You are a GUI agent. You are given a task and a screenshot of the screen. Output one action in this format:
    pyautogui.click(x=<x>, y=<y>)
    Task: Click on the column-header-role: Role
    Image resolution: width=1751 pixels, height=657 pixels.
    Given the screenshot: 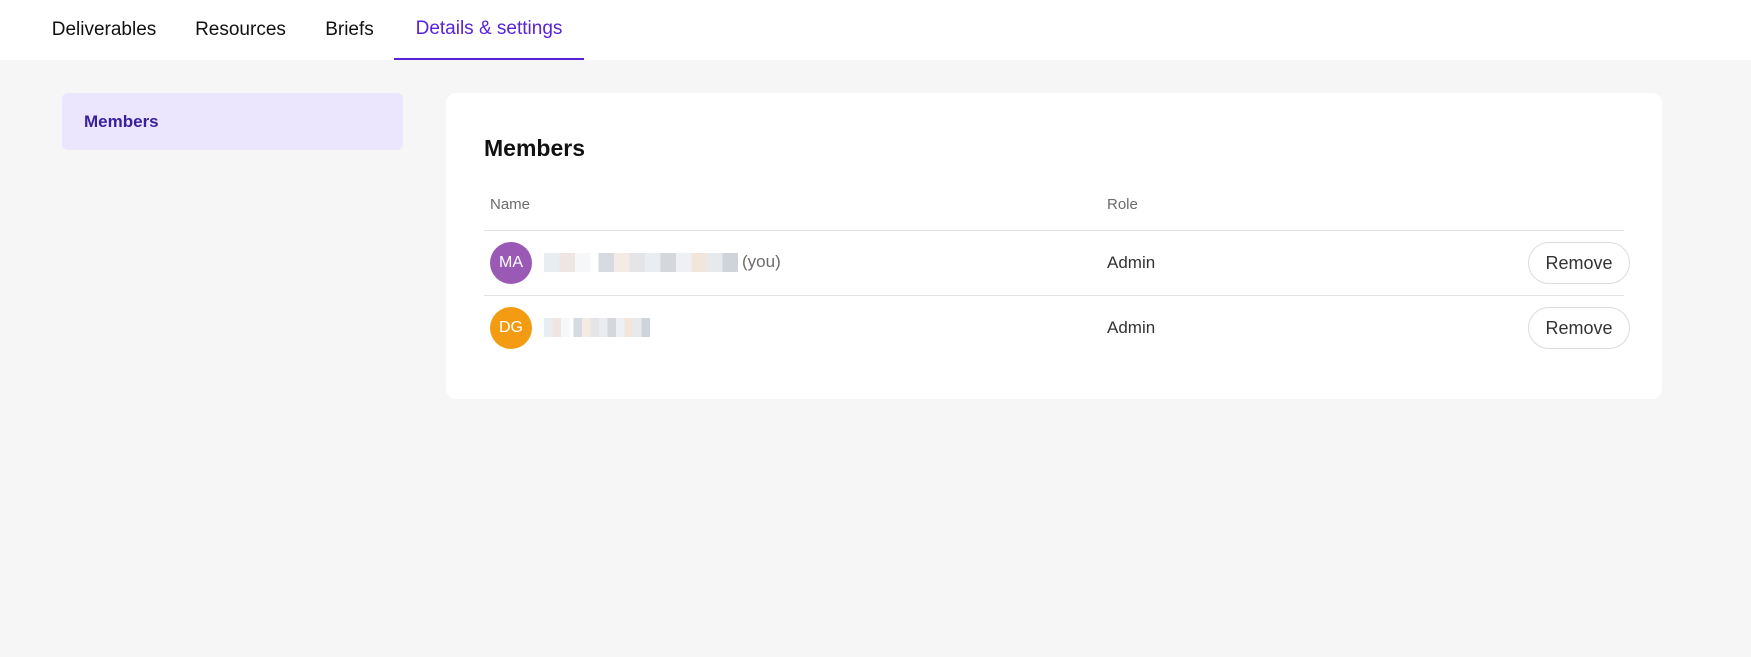 What is the action you would take?
    pyautogui.click(x=1122, y=204)
    